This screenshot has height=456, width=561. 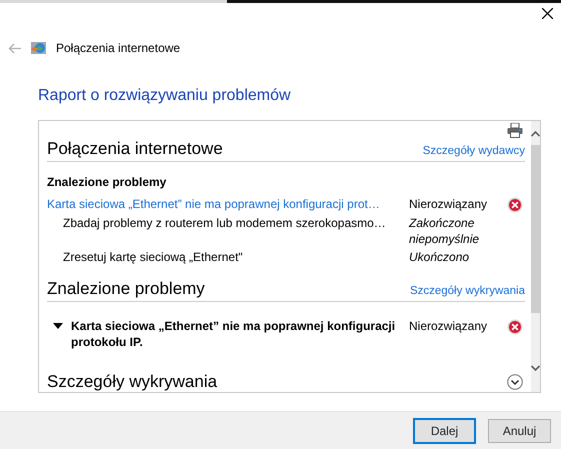 What do you see at coordinates (439, 257) in the screenshot?
I see `status-text: Ukończono` at bounding box center [439, 257].